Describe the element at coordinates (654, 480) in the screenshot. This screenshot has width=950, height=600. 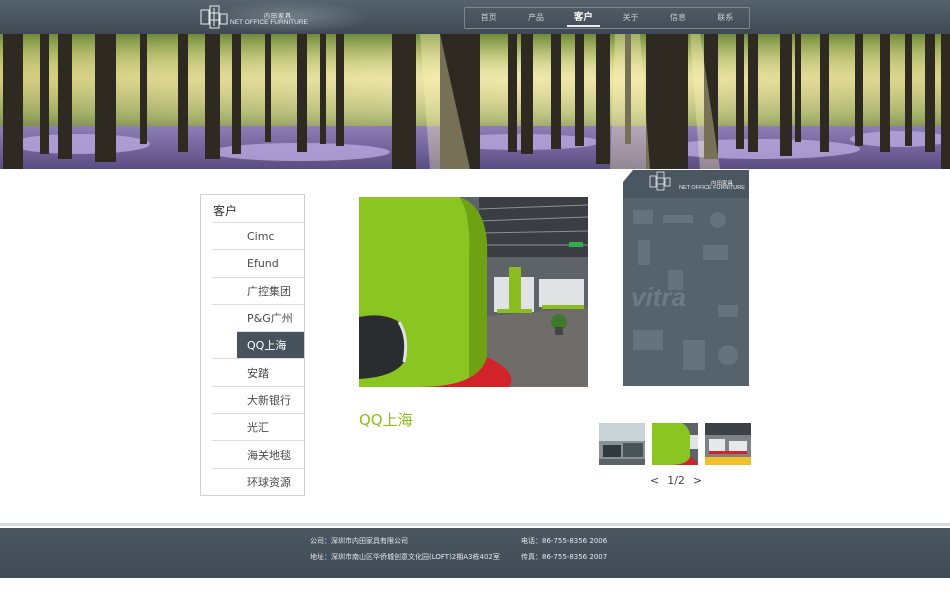
I see `pager-prev-button: <` at that location.